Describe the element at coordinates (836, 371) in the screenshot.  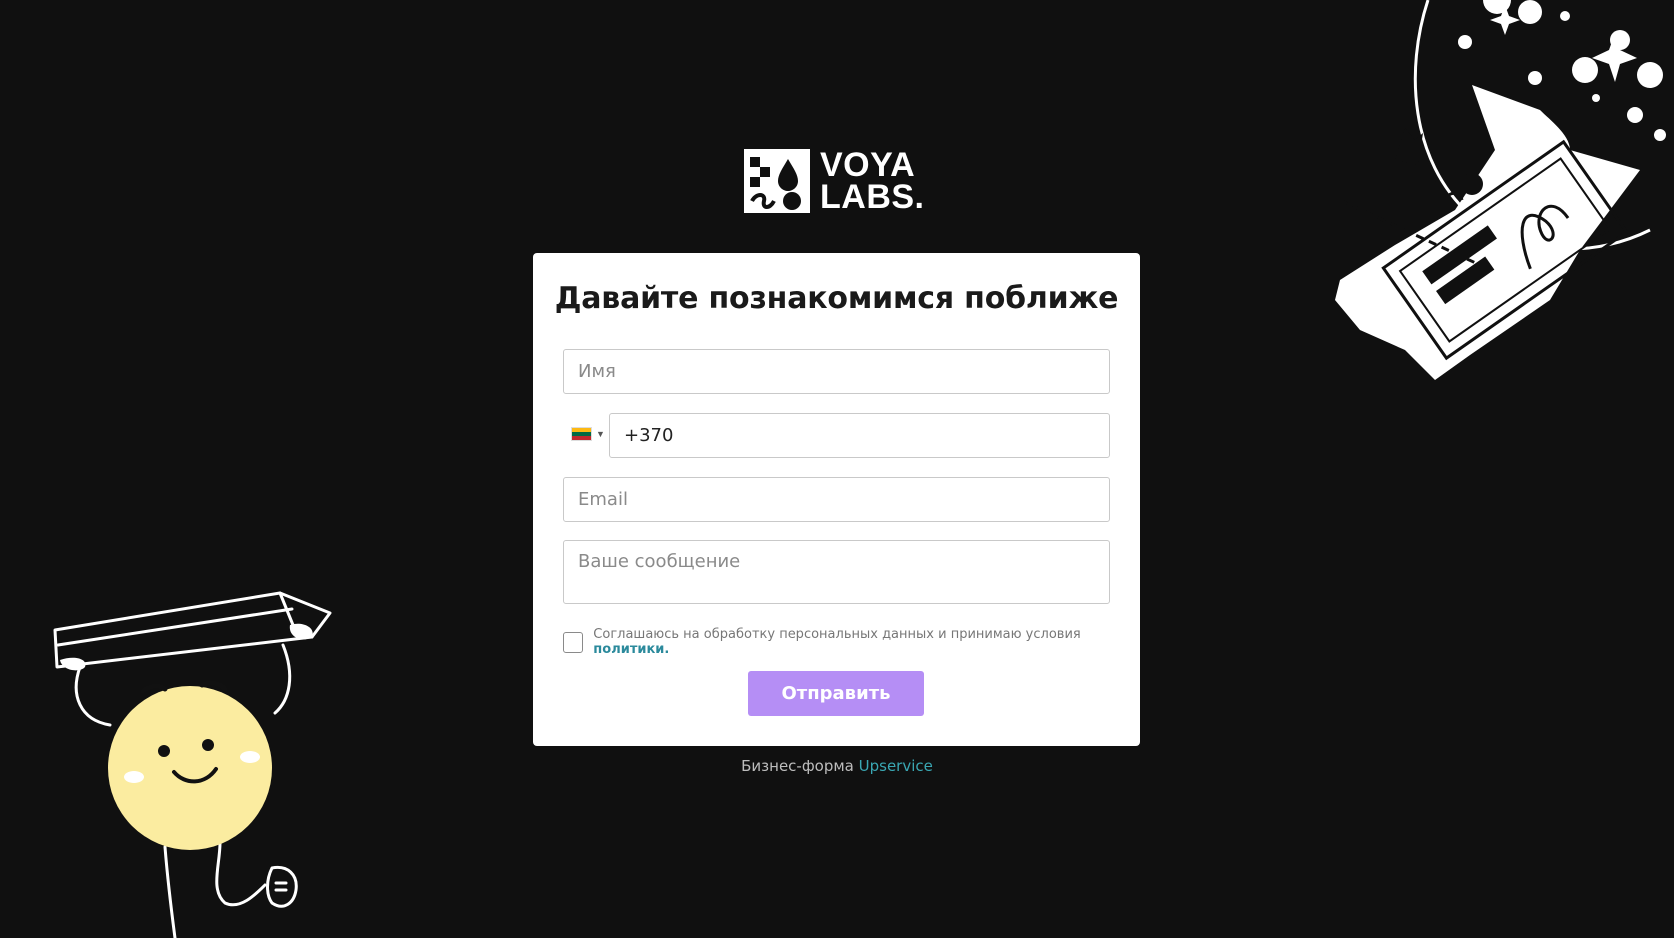
I see `name-input` at that location.